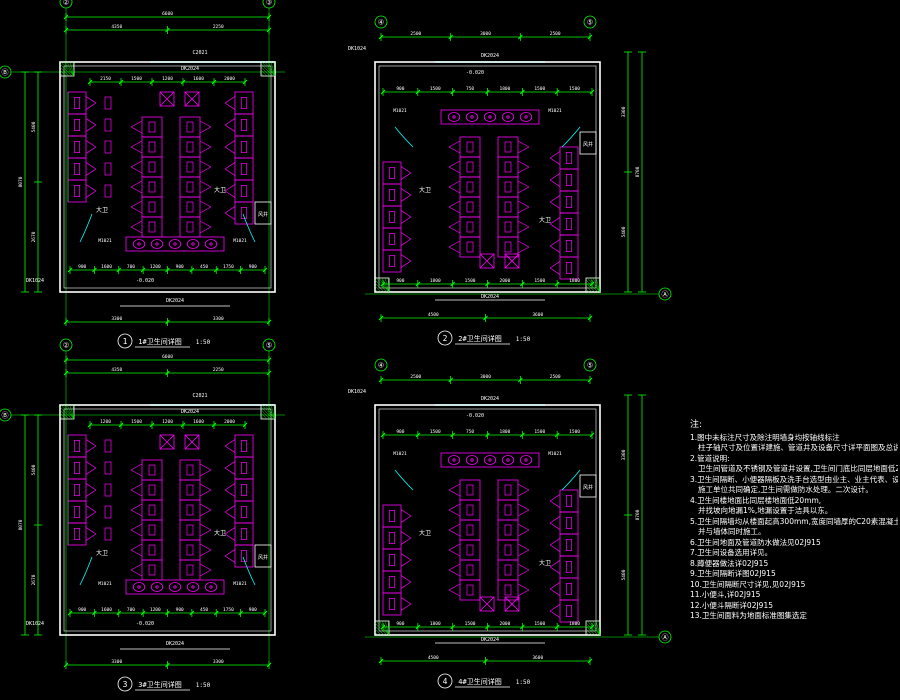 This screenshot has height=700, width=900. I want to click on urinal, so click(108, 147).